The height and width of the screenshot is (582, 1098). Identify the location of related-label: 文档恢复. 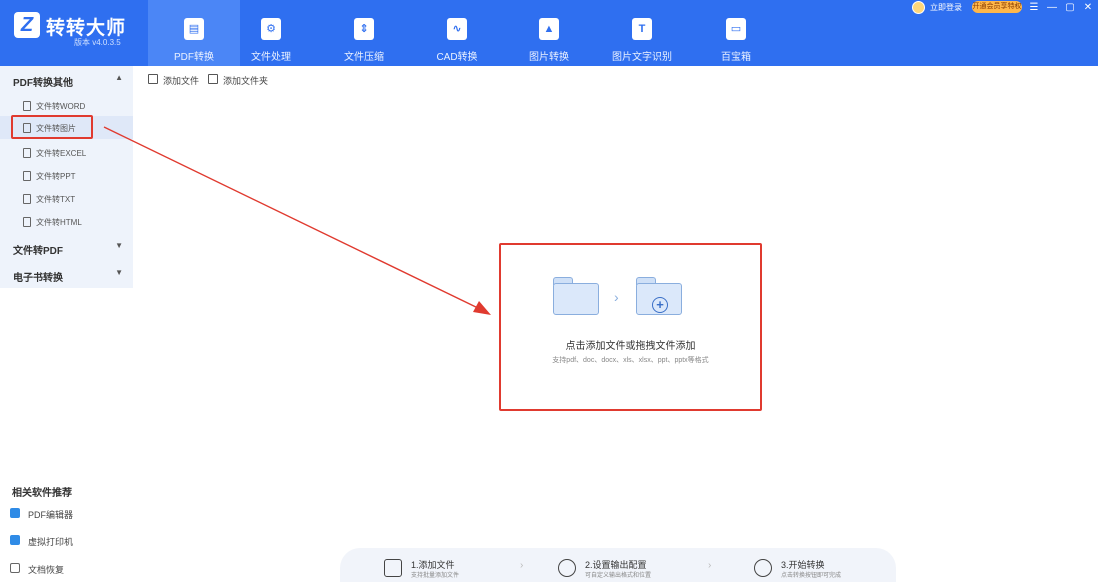
(46, 570).